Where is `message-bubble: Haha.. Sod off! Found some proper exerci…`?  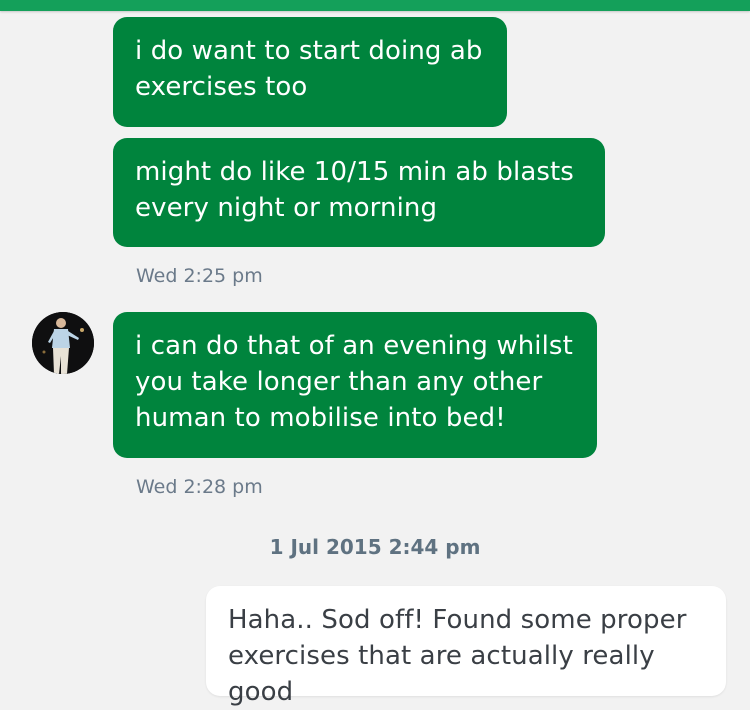
message-bubble: Haha.. Sod off! Found some proper exerci… is located at coordinates (466, 646).